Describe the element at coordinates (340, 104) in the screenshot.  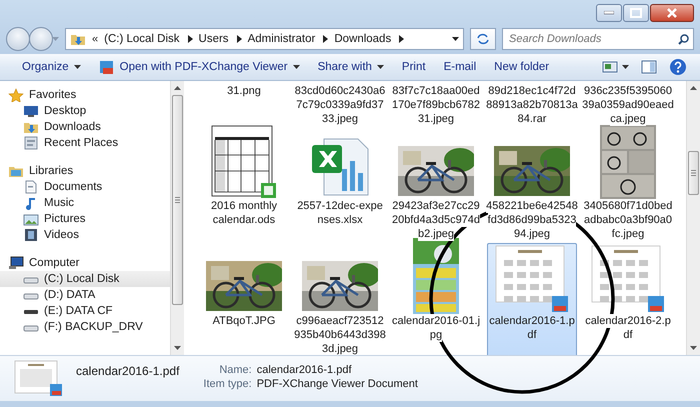
I see `file-item: 83cd0d60c2430a6 7c79c0339a9fd37 33.jpeg` at that location.